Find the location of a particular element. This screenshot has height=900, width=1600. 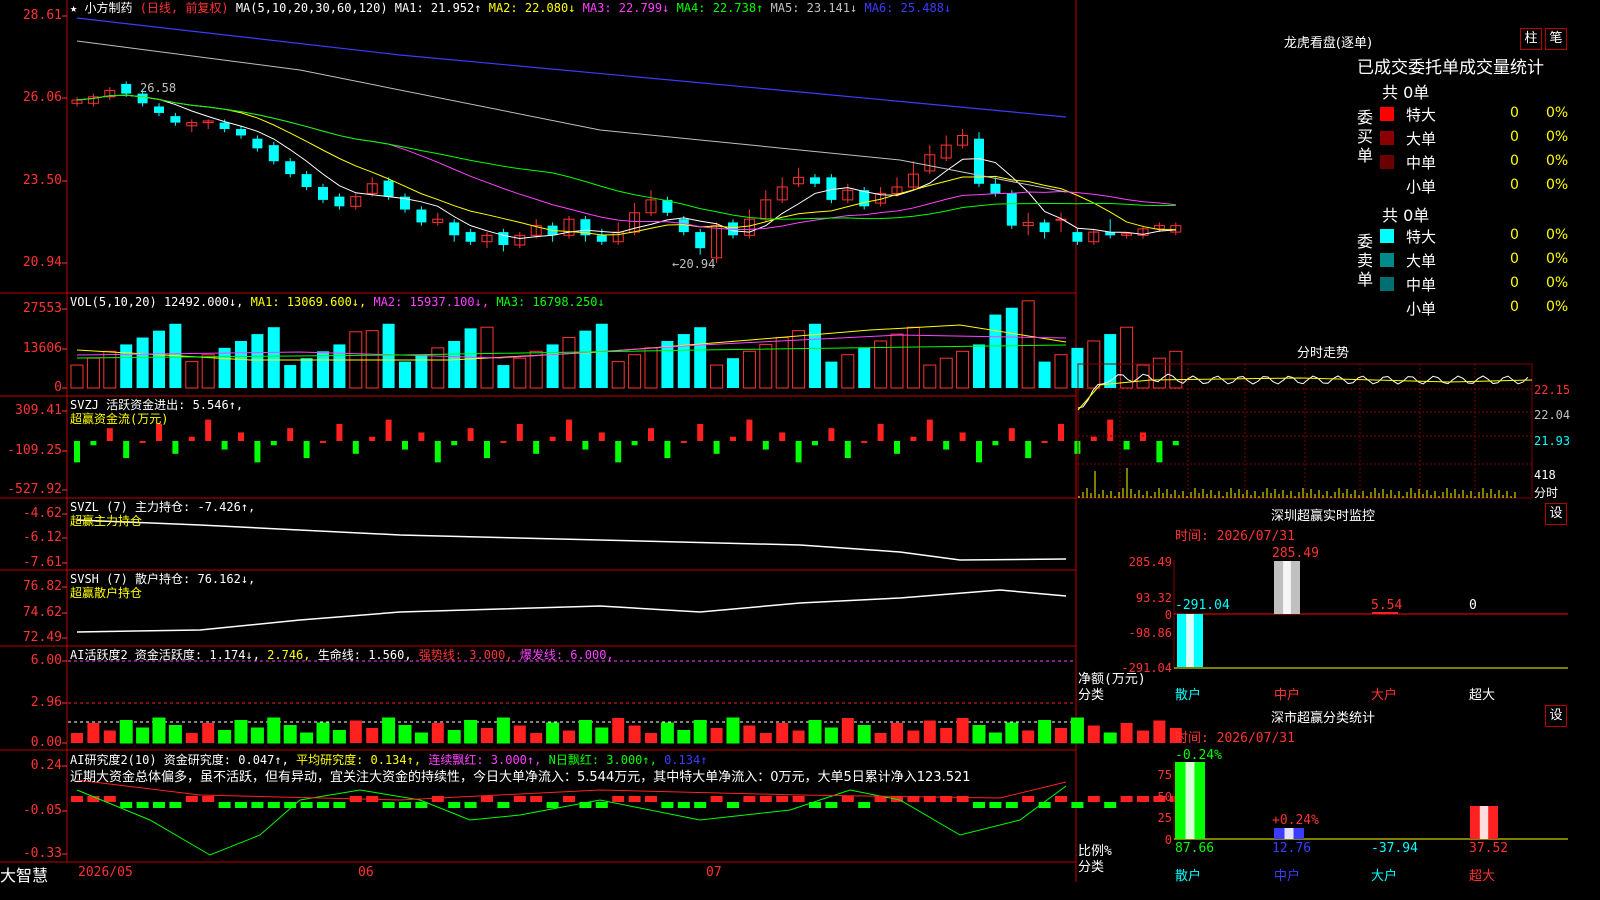

monitor-category: 超大 is located at coordinates (1482, 695).